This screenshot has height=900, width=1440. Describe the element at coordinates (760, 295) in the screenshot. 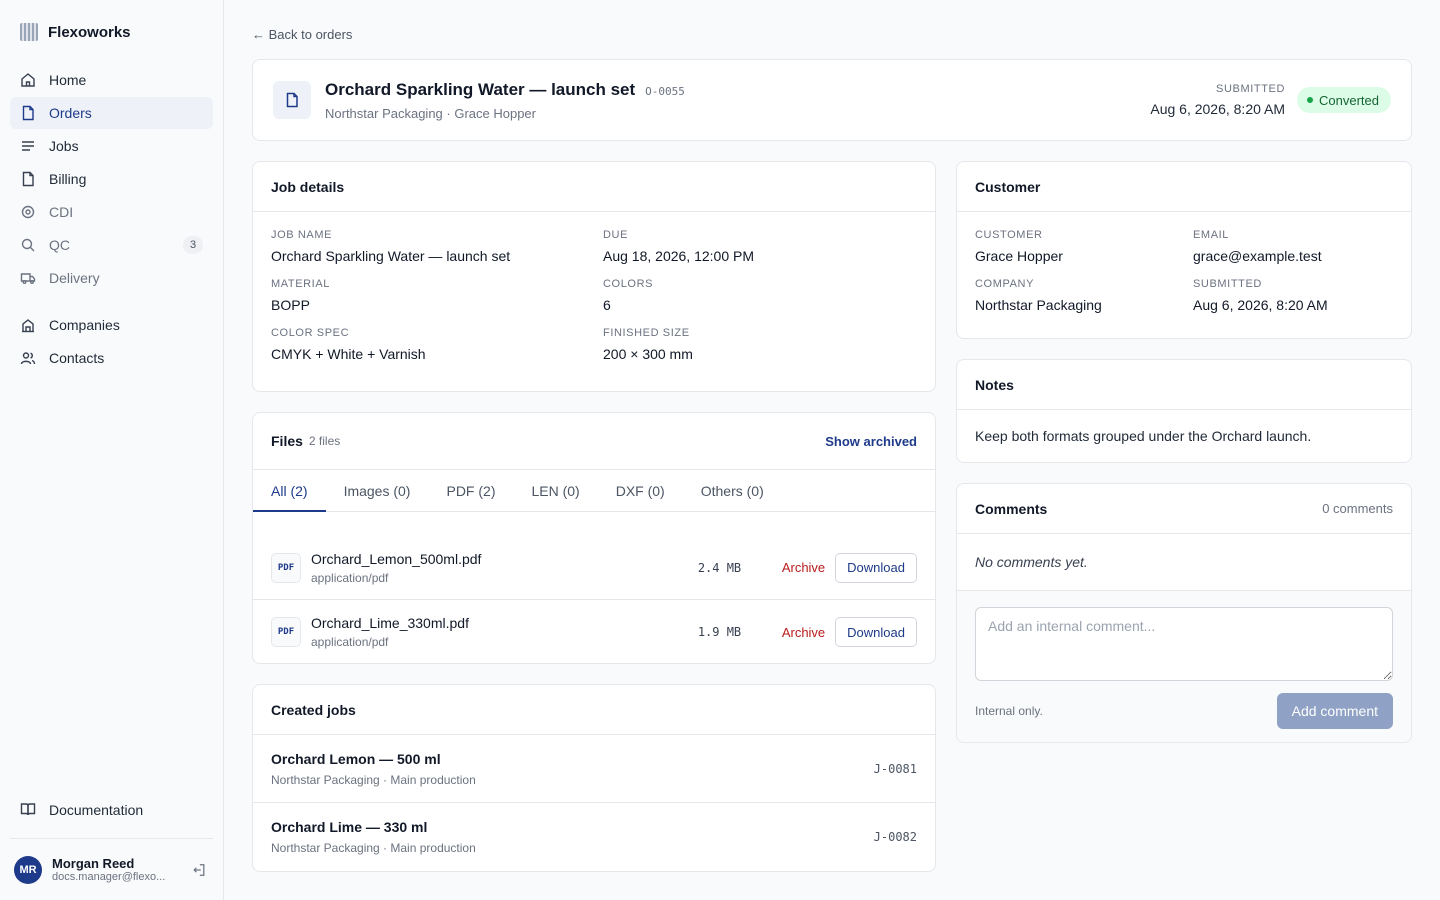

I see `field-colors: COLORS 6` at that location.